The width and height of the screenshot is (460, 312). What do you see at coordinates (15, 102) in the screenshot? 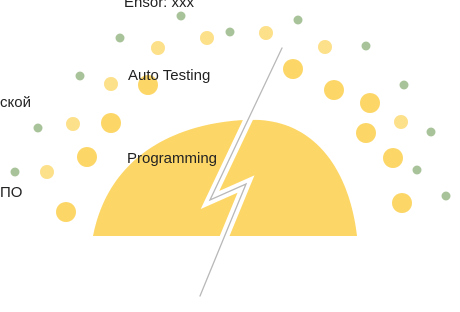
I see `left-label-1: ской` at bounding box center [15, 102].